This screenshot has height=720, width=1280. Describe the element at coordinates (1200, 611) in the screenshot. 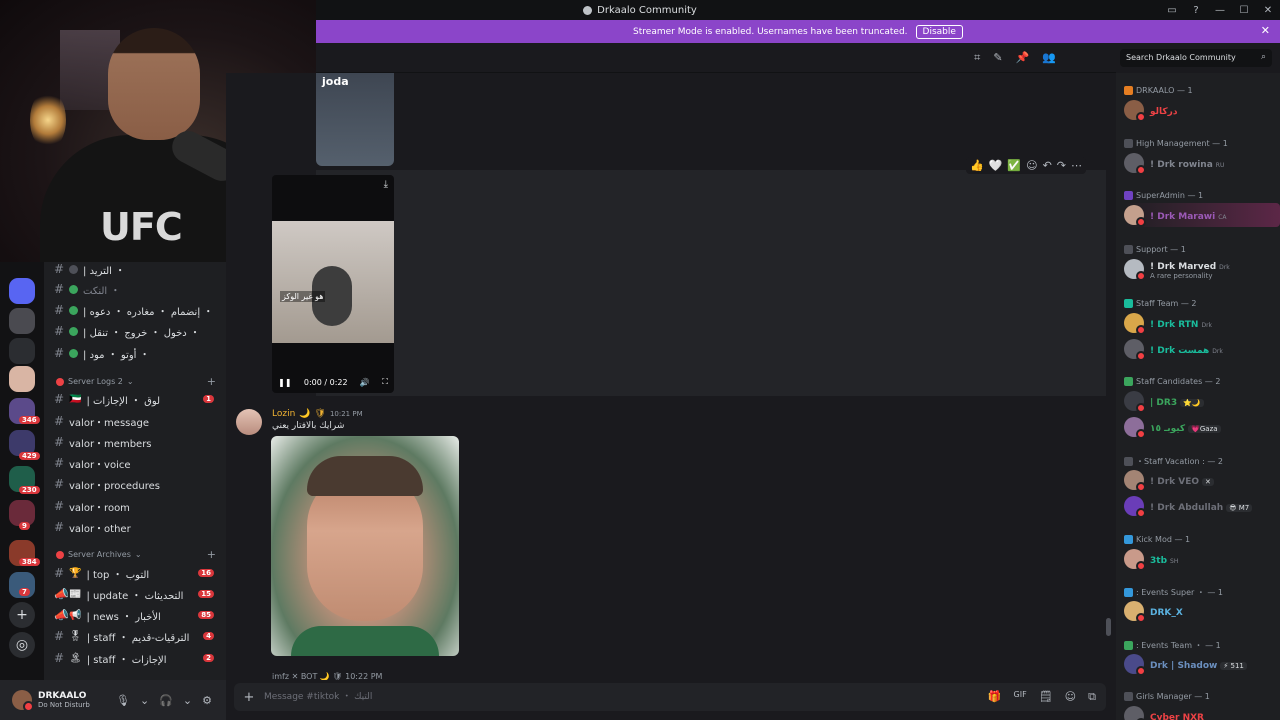

I see `member-item: DRK_X` at that location.